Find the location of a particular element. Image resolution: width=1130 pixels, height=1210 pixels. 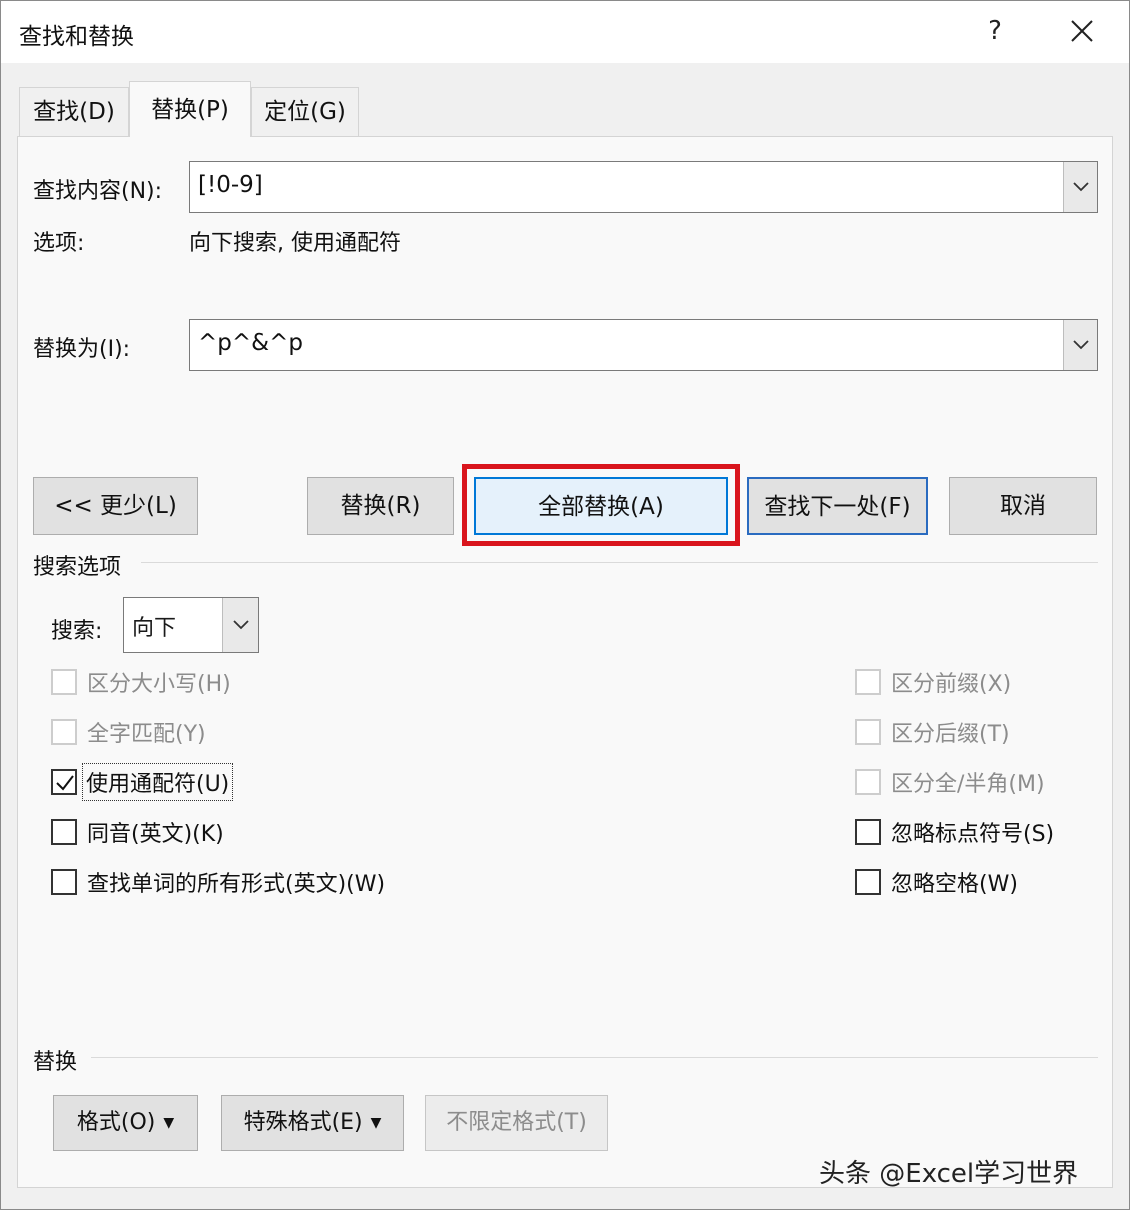

replace-section-title: 替换 is located at coordinates (60, 1060).